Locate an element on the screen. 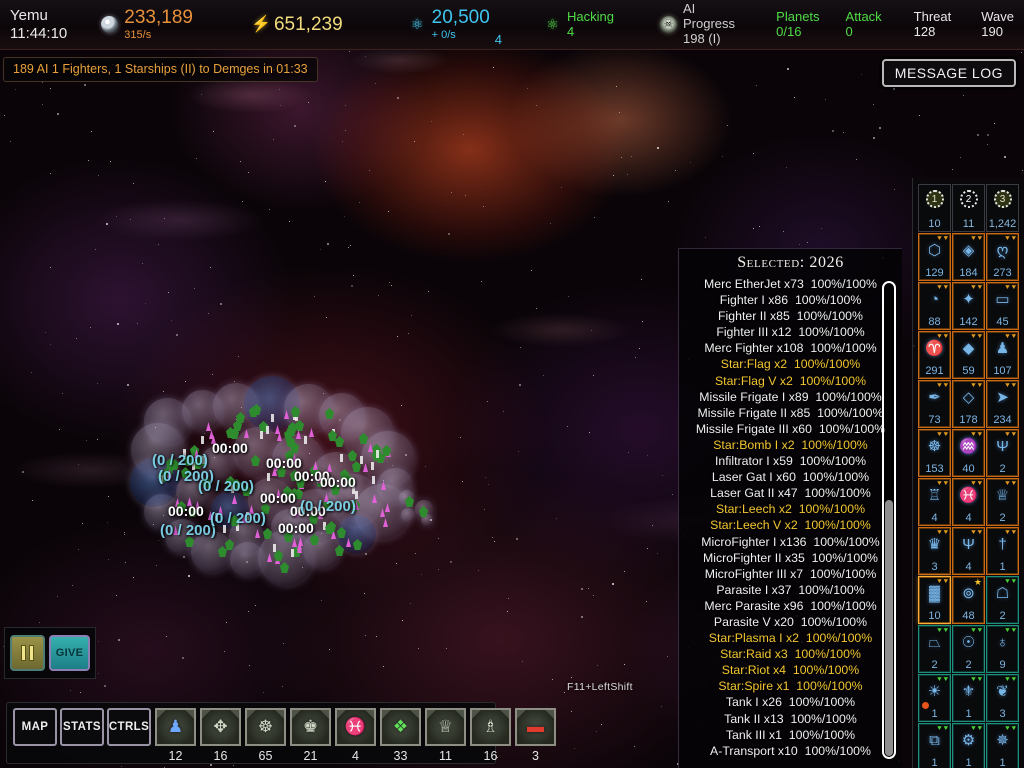  sidebar-unit-cell: ⯆⯆ ☀ 1 is located at coordinates (934, 698).